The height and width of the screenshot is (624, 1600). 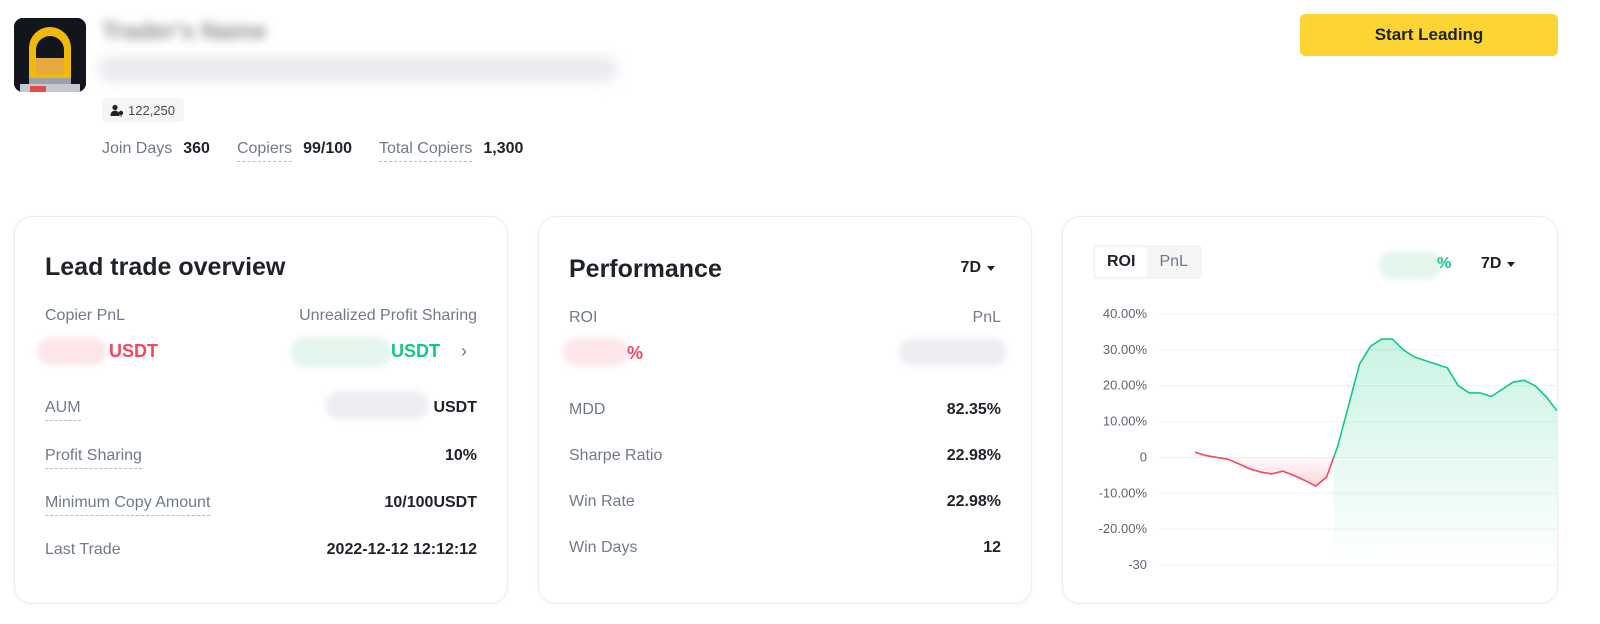 I want to click on follower-count-badge: 122,250, so click(x=143, y=110).